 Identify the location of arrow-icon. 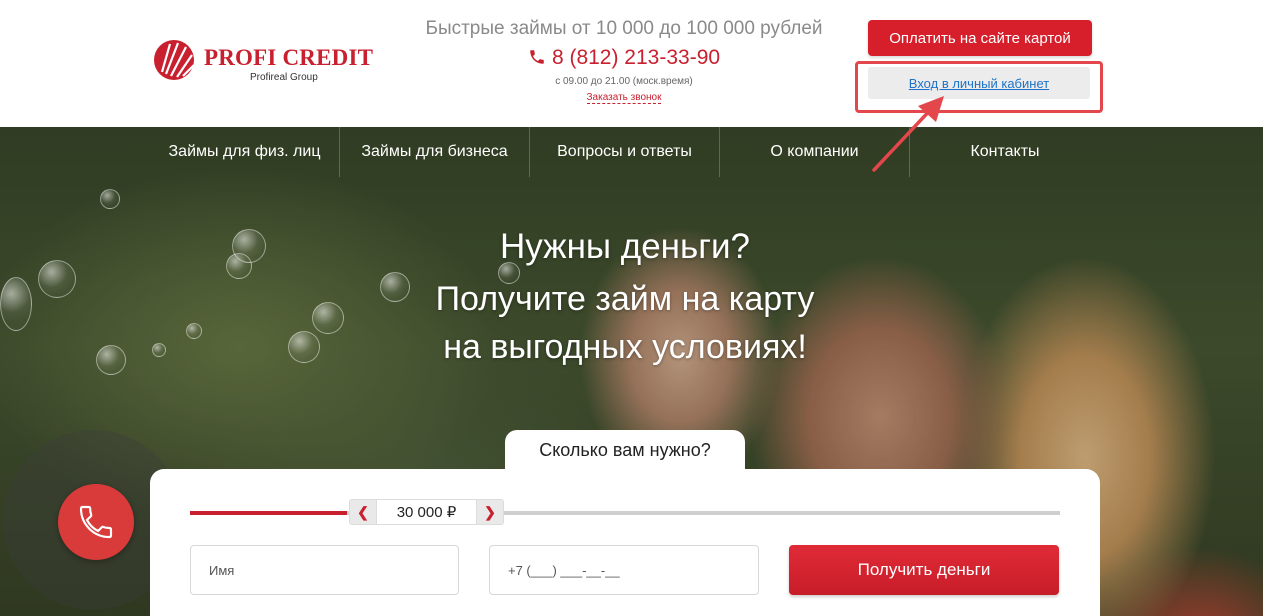
(908, 134).